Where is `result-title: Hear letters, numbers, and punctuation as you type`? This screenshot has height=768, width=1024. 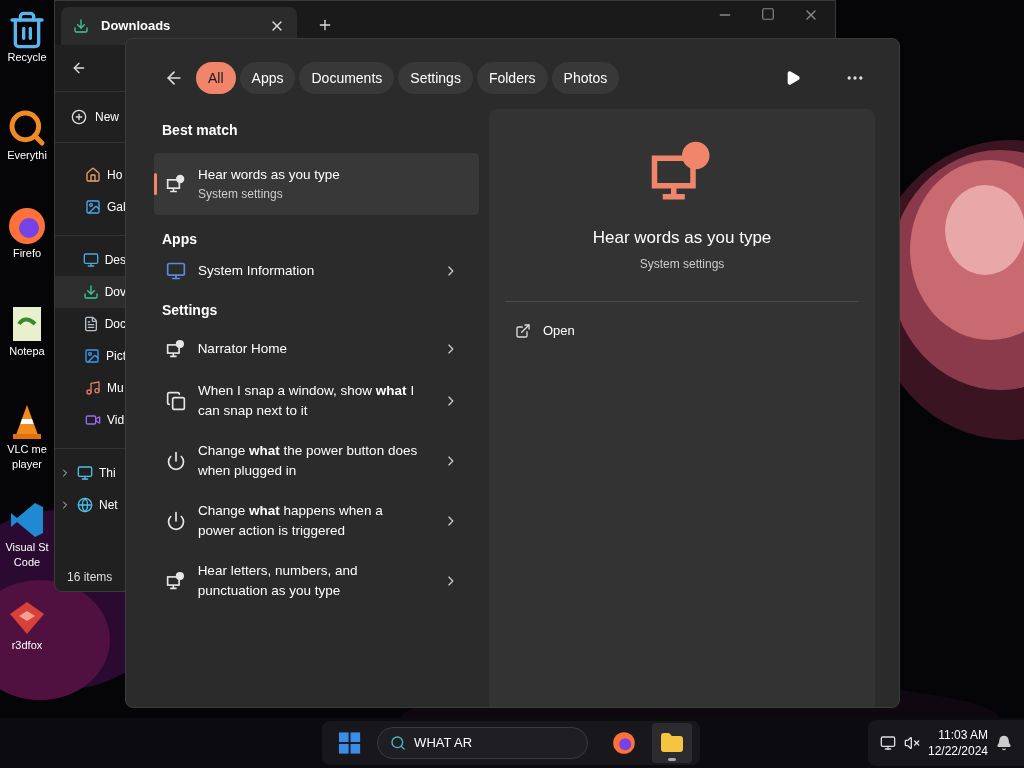 result-title: Hear letters, numbers, and punctuation as you type is located at coordinates (278, 581).